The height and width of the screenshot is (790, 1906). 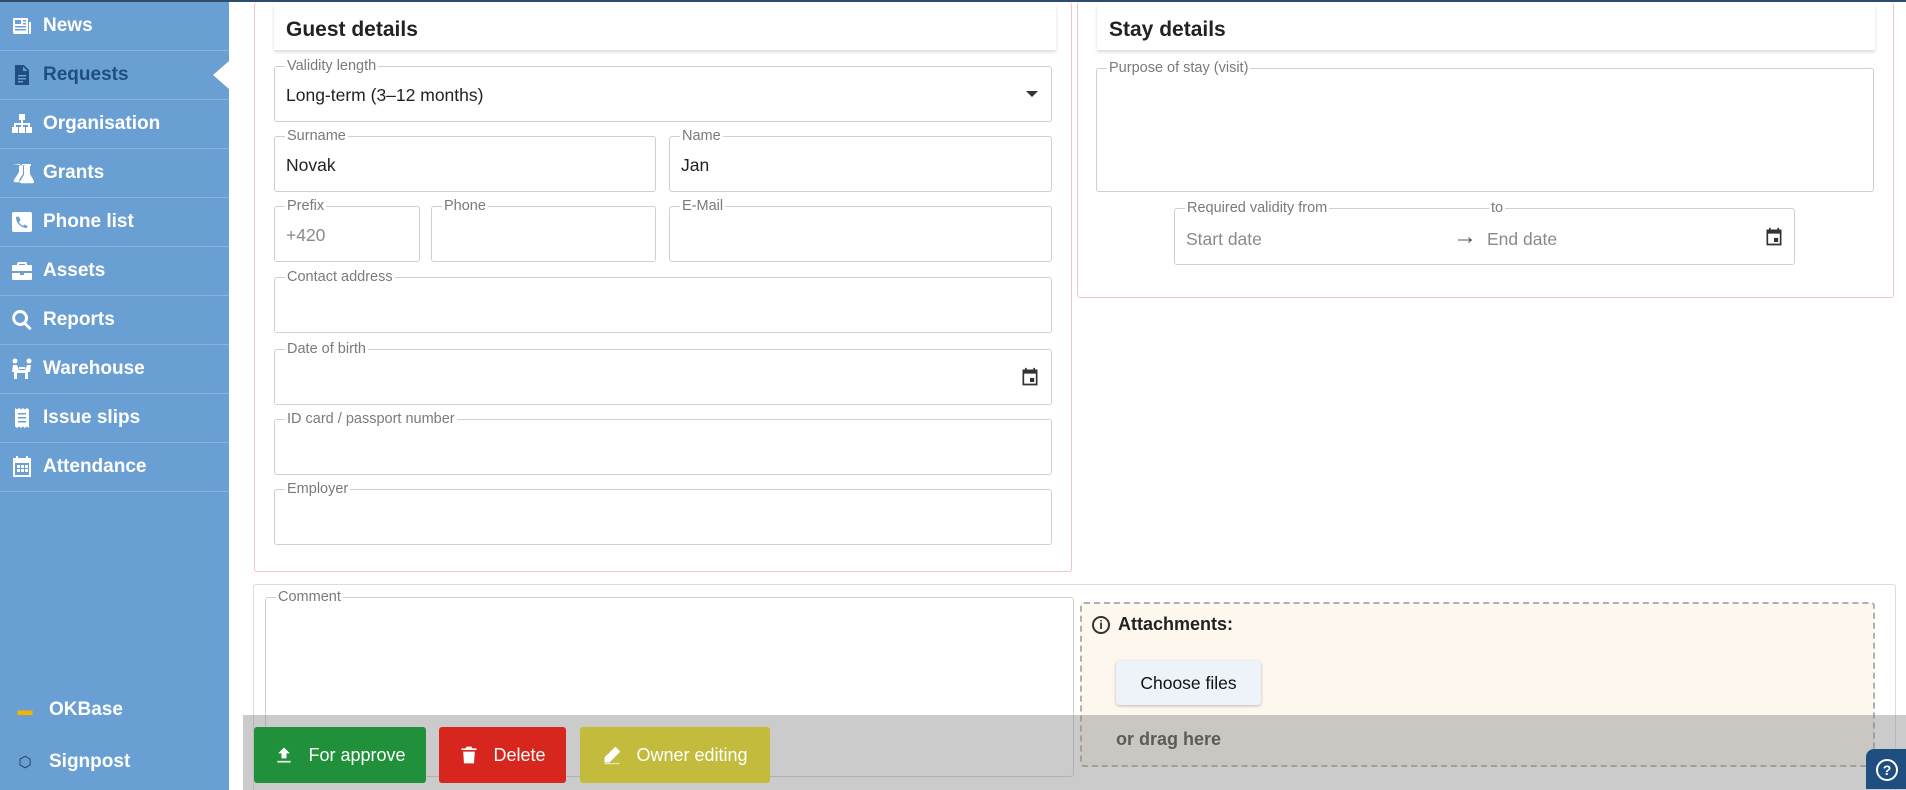 What do you see at coordinates (692, 754) in the screenshot?
I see `button-label: Owner editing` at bounding box center [692, 754].